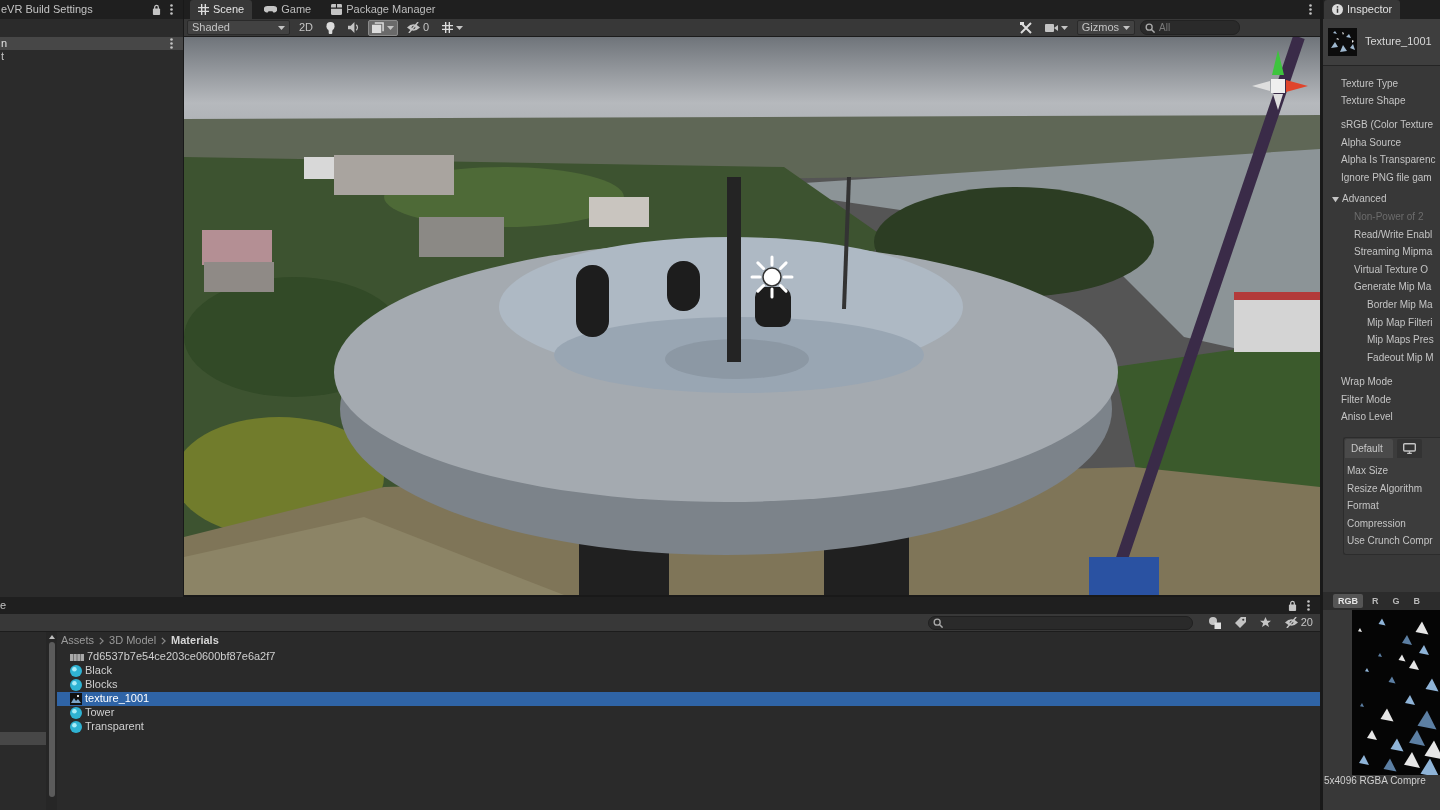 The height and width of the screenshot is (810, 1440). Describe the element at coordinates (47, 9) in the screenshot. I see `scene-title: eVR Build Settings` at that location.